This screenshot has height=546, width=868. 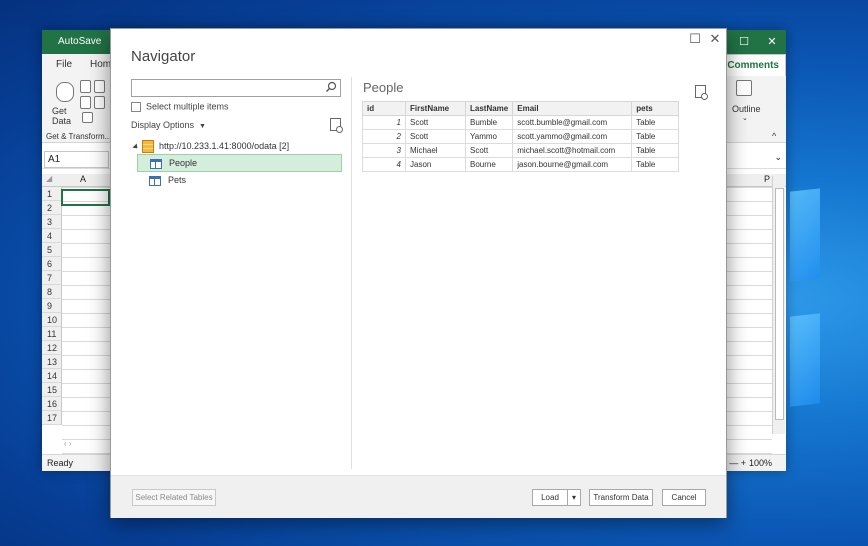 I want to click on select-multiple-label: Select multiple items, so click(x=187, y=106).